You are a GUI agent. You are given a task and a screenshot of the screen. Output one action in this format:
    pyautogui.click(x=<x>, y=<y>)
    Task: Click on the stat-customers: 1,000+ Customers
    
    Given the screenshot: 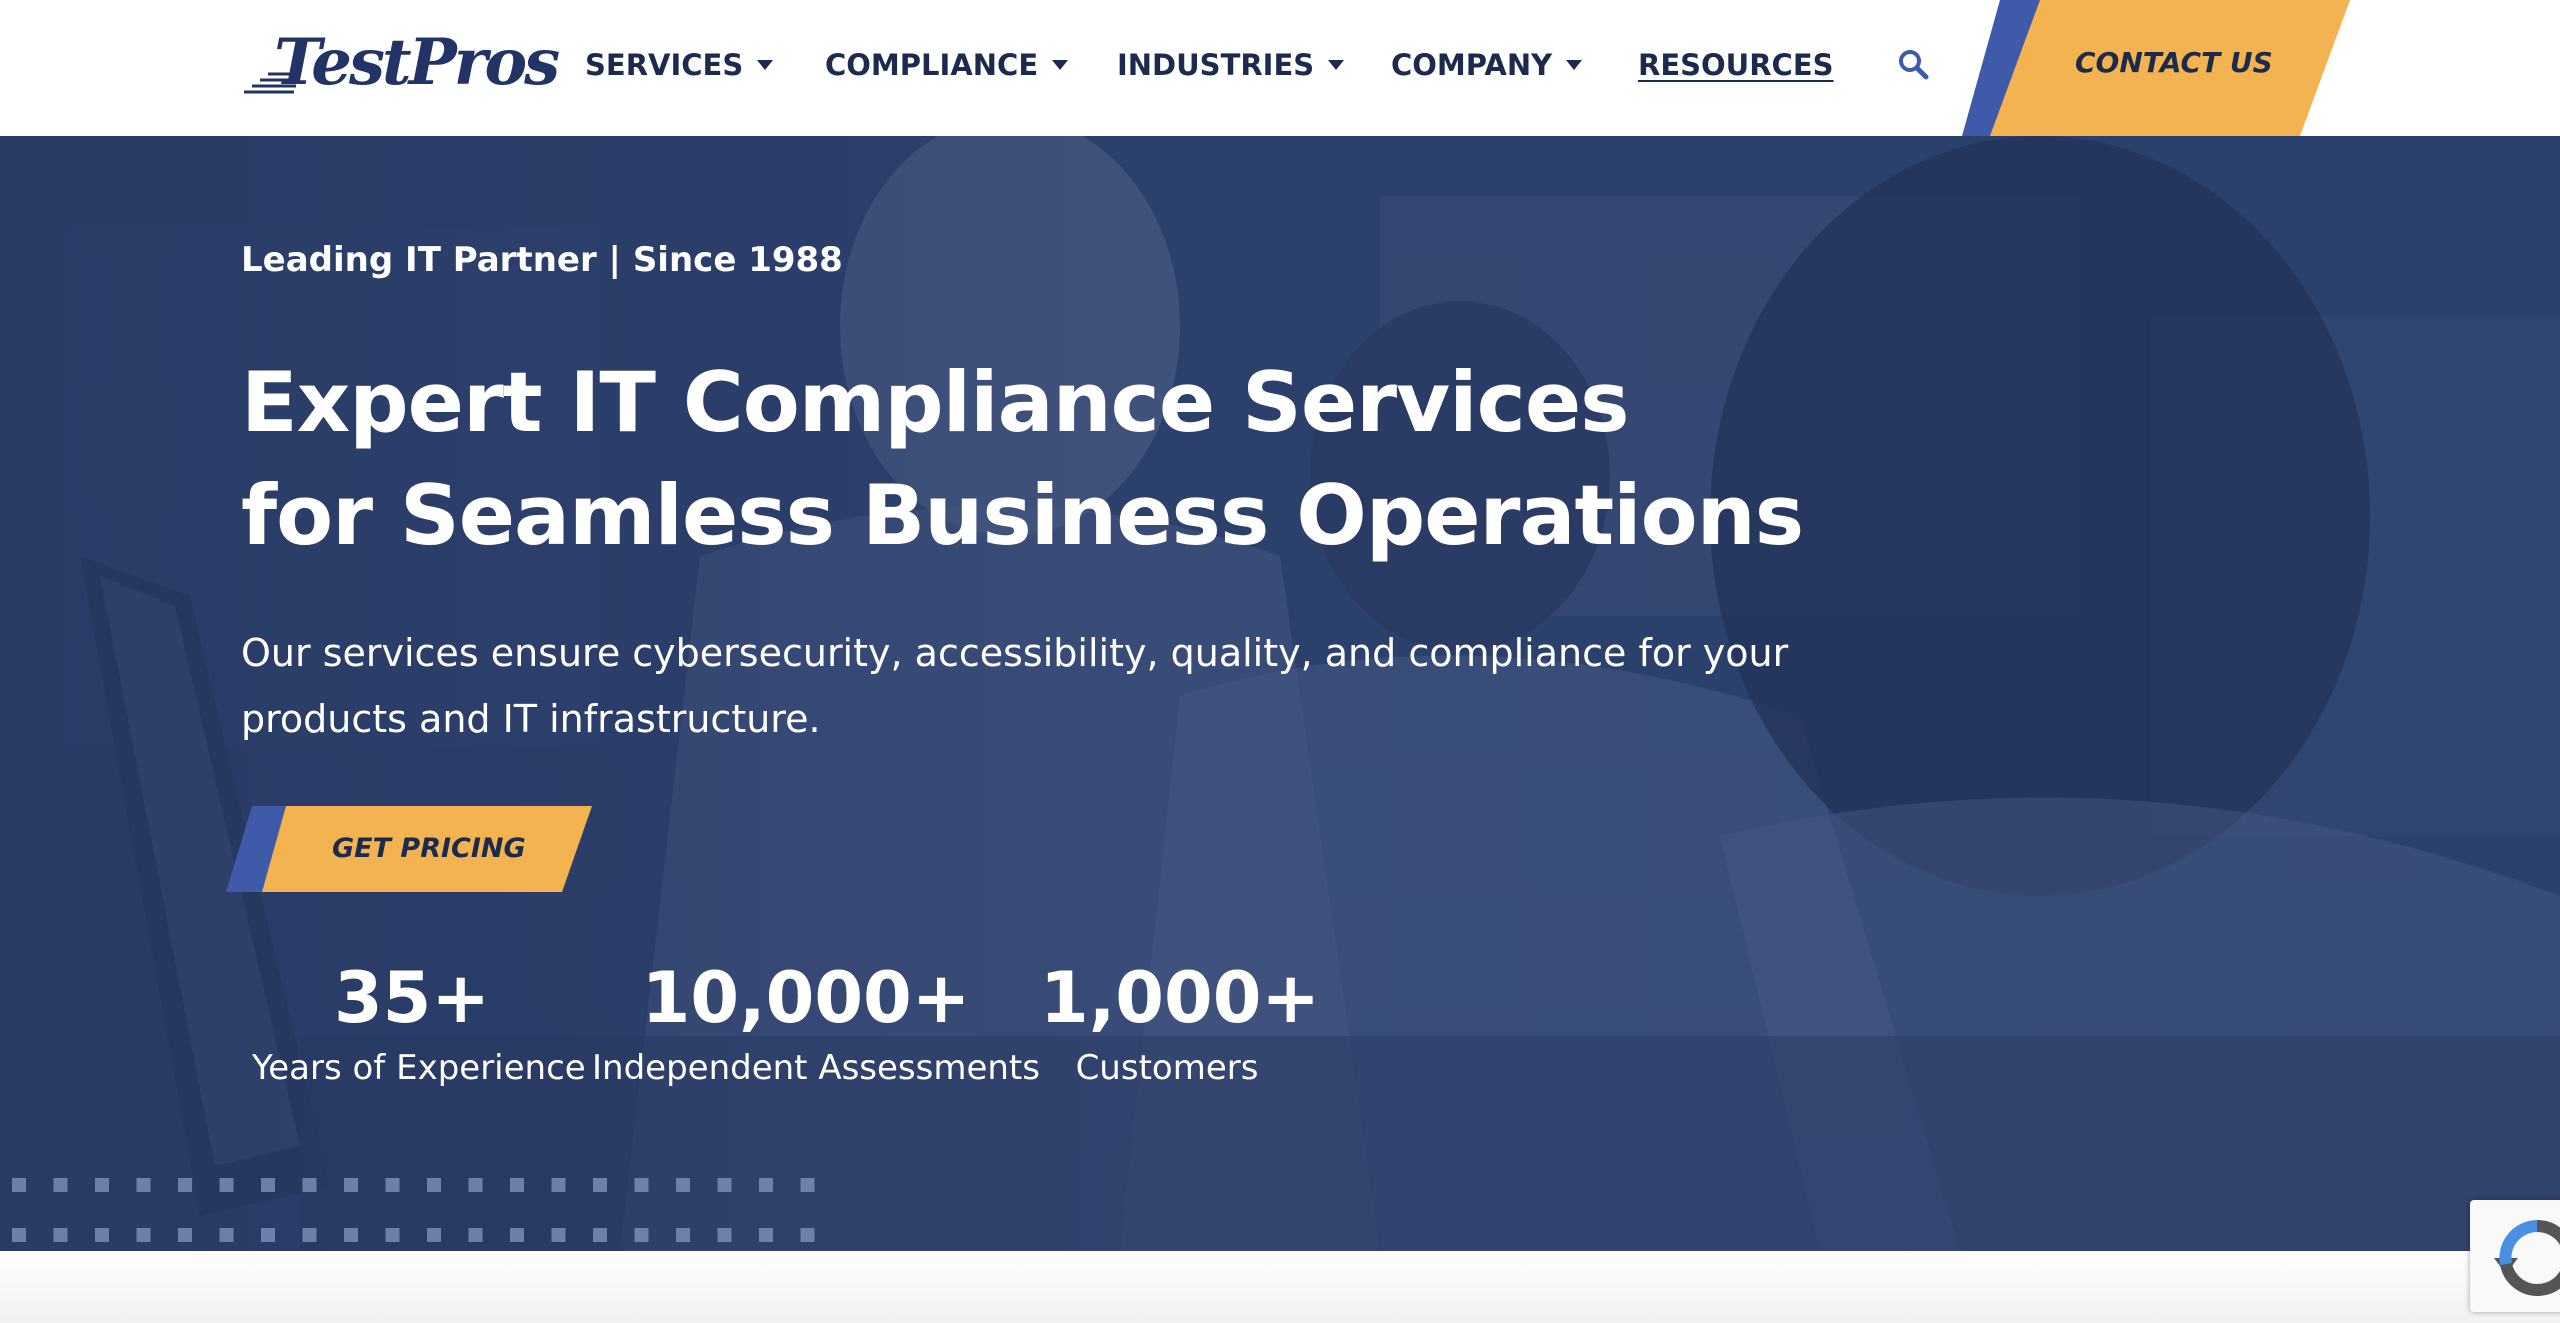 What is the action you would take?
    pyautogui.click(x=1180, y=1022)
    